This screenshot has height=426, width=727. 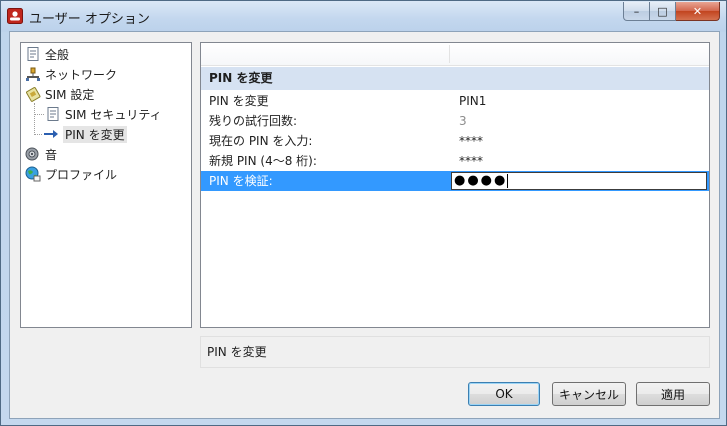 I want to click on arrow-right-icon, so click(x=51, y=134).